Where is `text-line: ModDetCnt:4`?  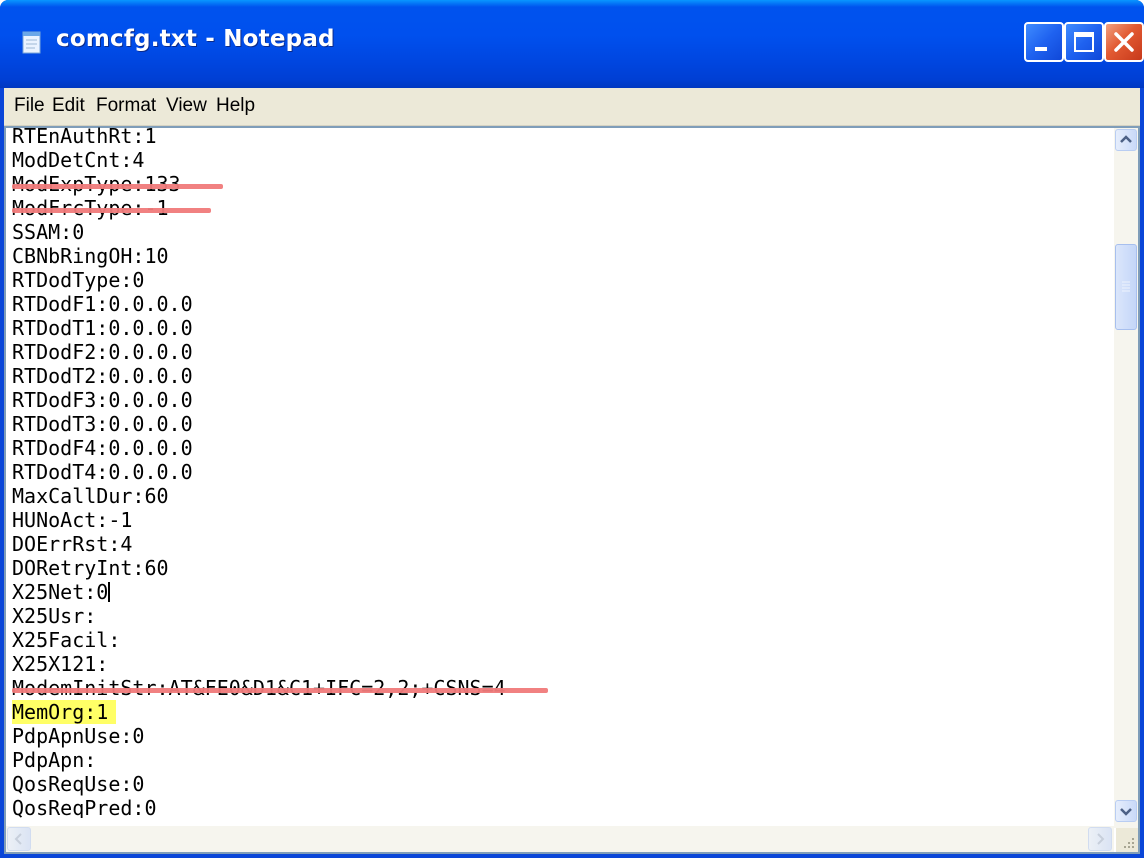 text-line: ModDetCnt:4 is located at coordinates (557, 160).